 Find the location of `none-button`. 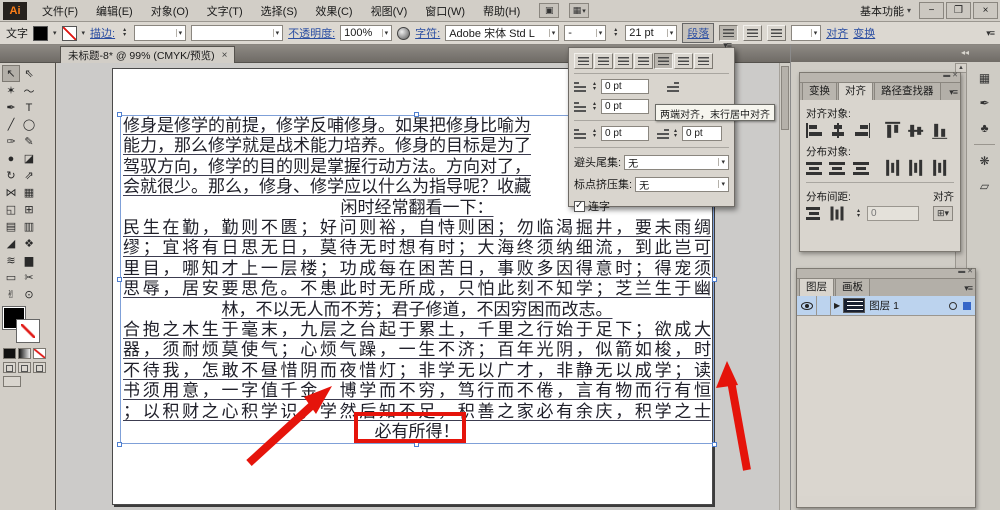

none-button is located at coordinates (39, 353).